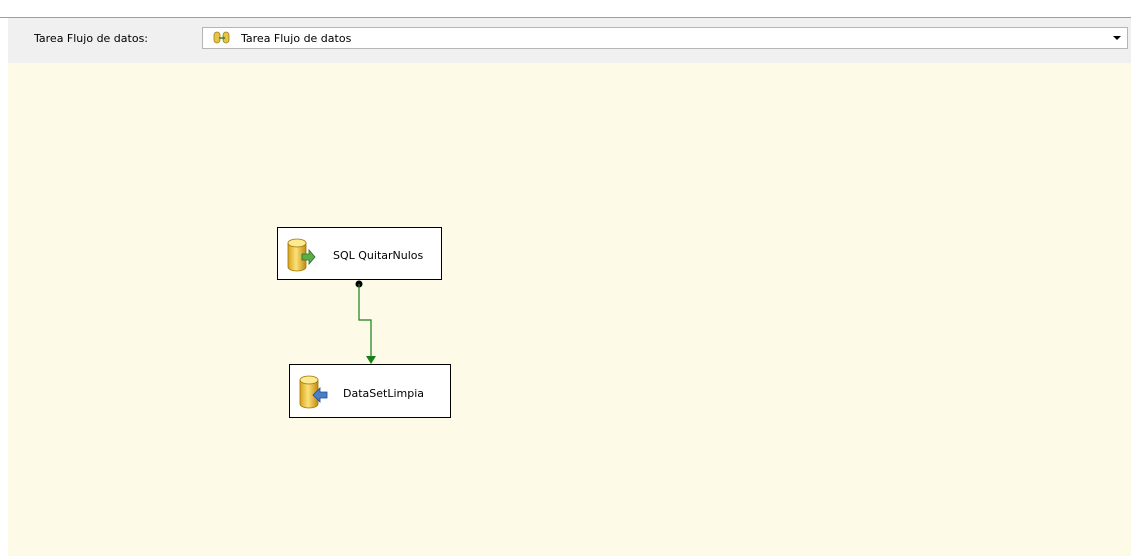  What do you see at coordinates (296, 38) in the screenshot?
I see `selected-task-text: Tarea Flujo de datos` at bounding box center [296, 38].